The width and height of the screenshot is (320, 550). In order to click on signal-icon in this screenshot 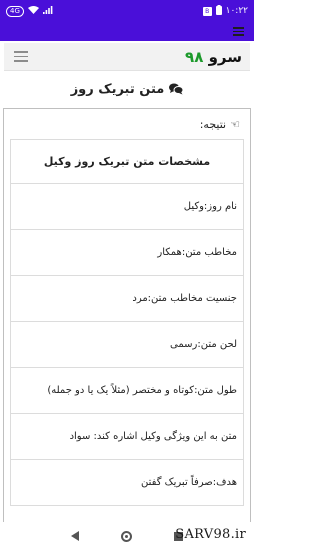, I will do `click(47, 11)`.